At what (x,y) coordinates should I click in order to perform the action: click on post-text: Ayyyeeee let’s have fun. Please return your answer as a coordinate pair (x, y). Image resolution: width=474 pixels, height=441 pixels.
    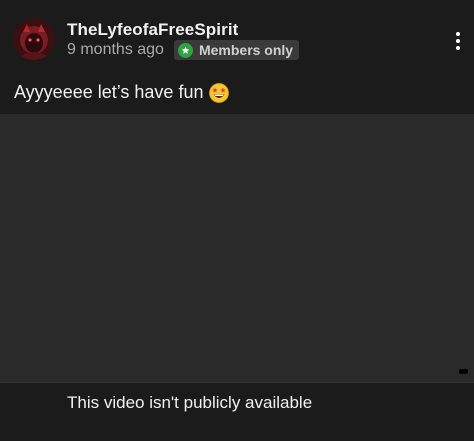
    Looking at the image, I should click on (109, 92).